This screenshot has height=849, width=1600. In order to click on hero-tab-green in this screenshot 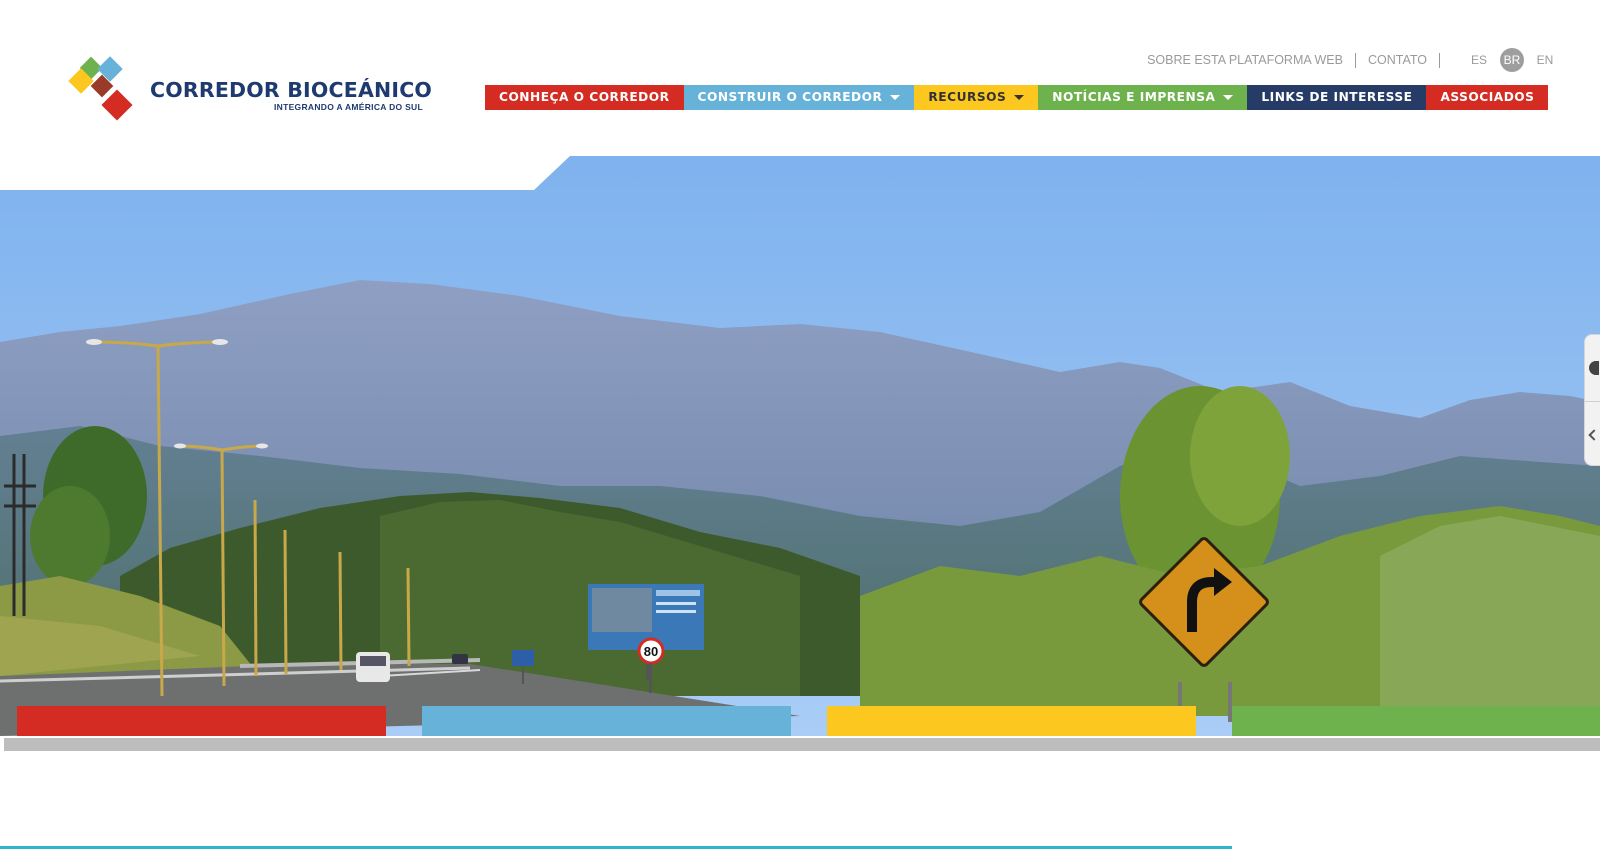, I will do `click(1416, 721)`.